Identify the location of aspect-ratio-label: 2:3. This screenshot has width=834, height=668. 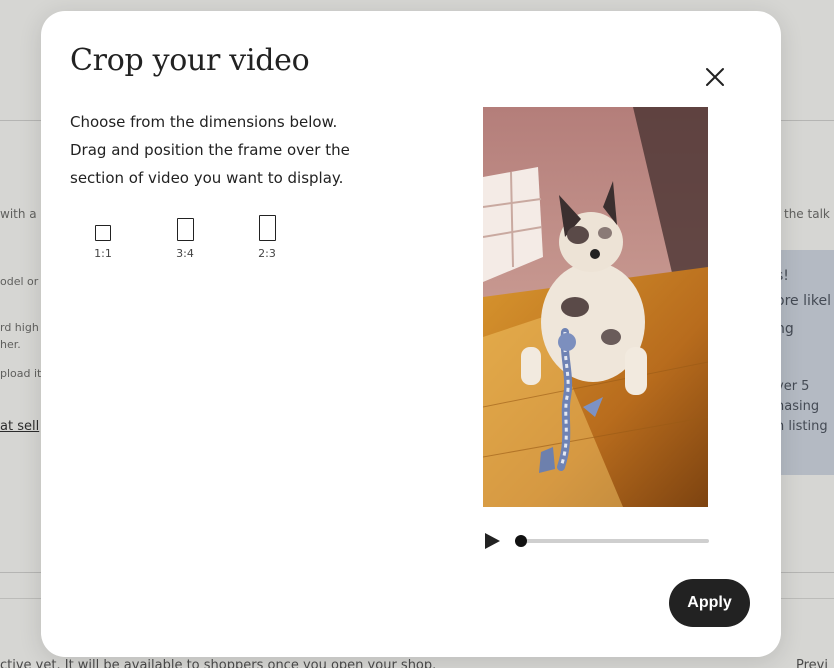
(267, 253).